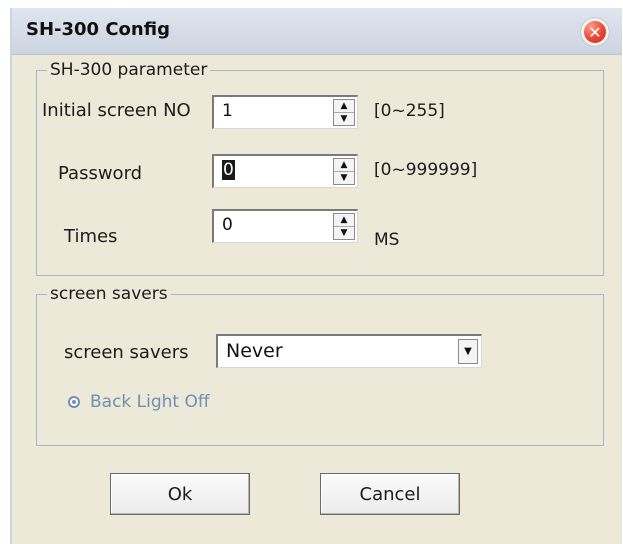  What do you see at coordinates (227, 225) in the screenshot?
I see `times-value: 0` at bounding box center [227, 225].